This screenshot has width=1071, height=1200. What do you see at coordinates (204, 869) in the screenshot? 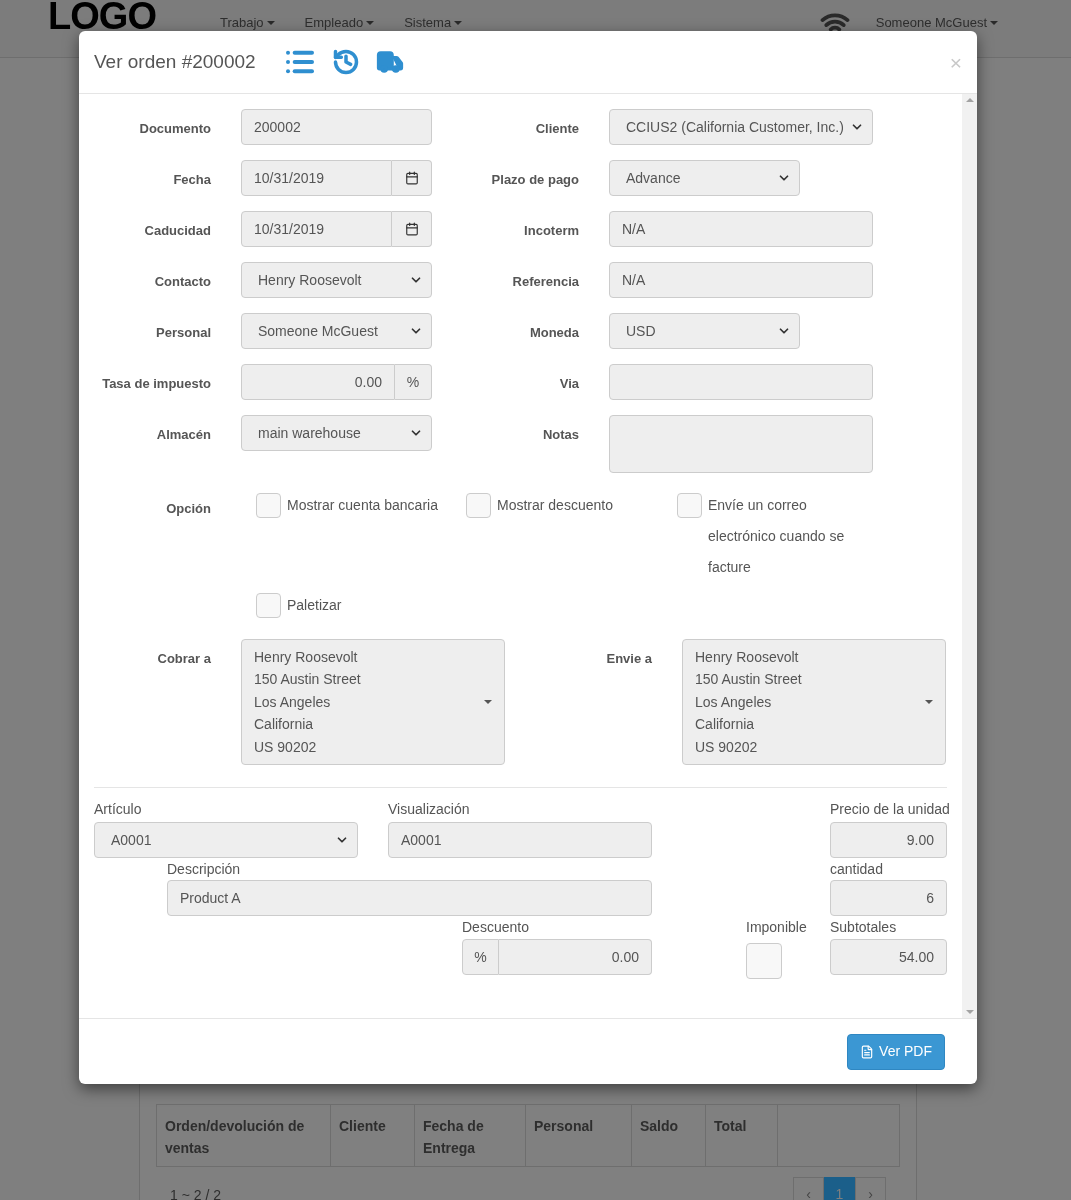
I see `field-label: Descripción` at bounding box center [204, 869].